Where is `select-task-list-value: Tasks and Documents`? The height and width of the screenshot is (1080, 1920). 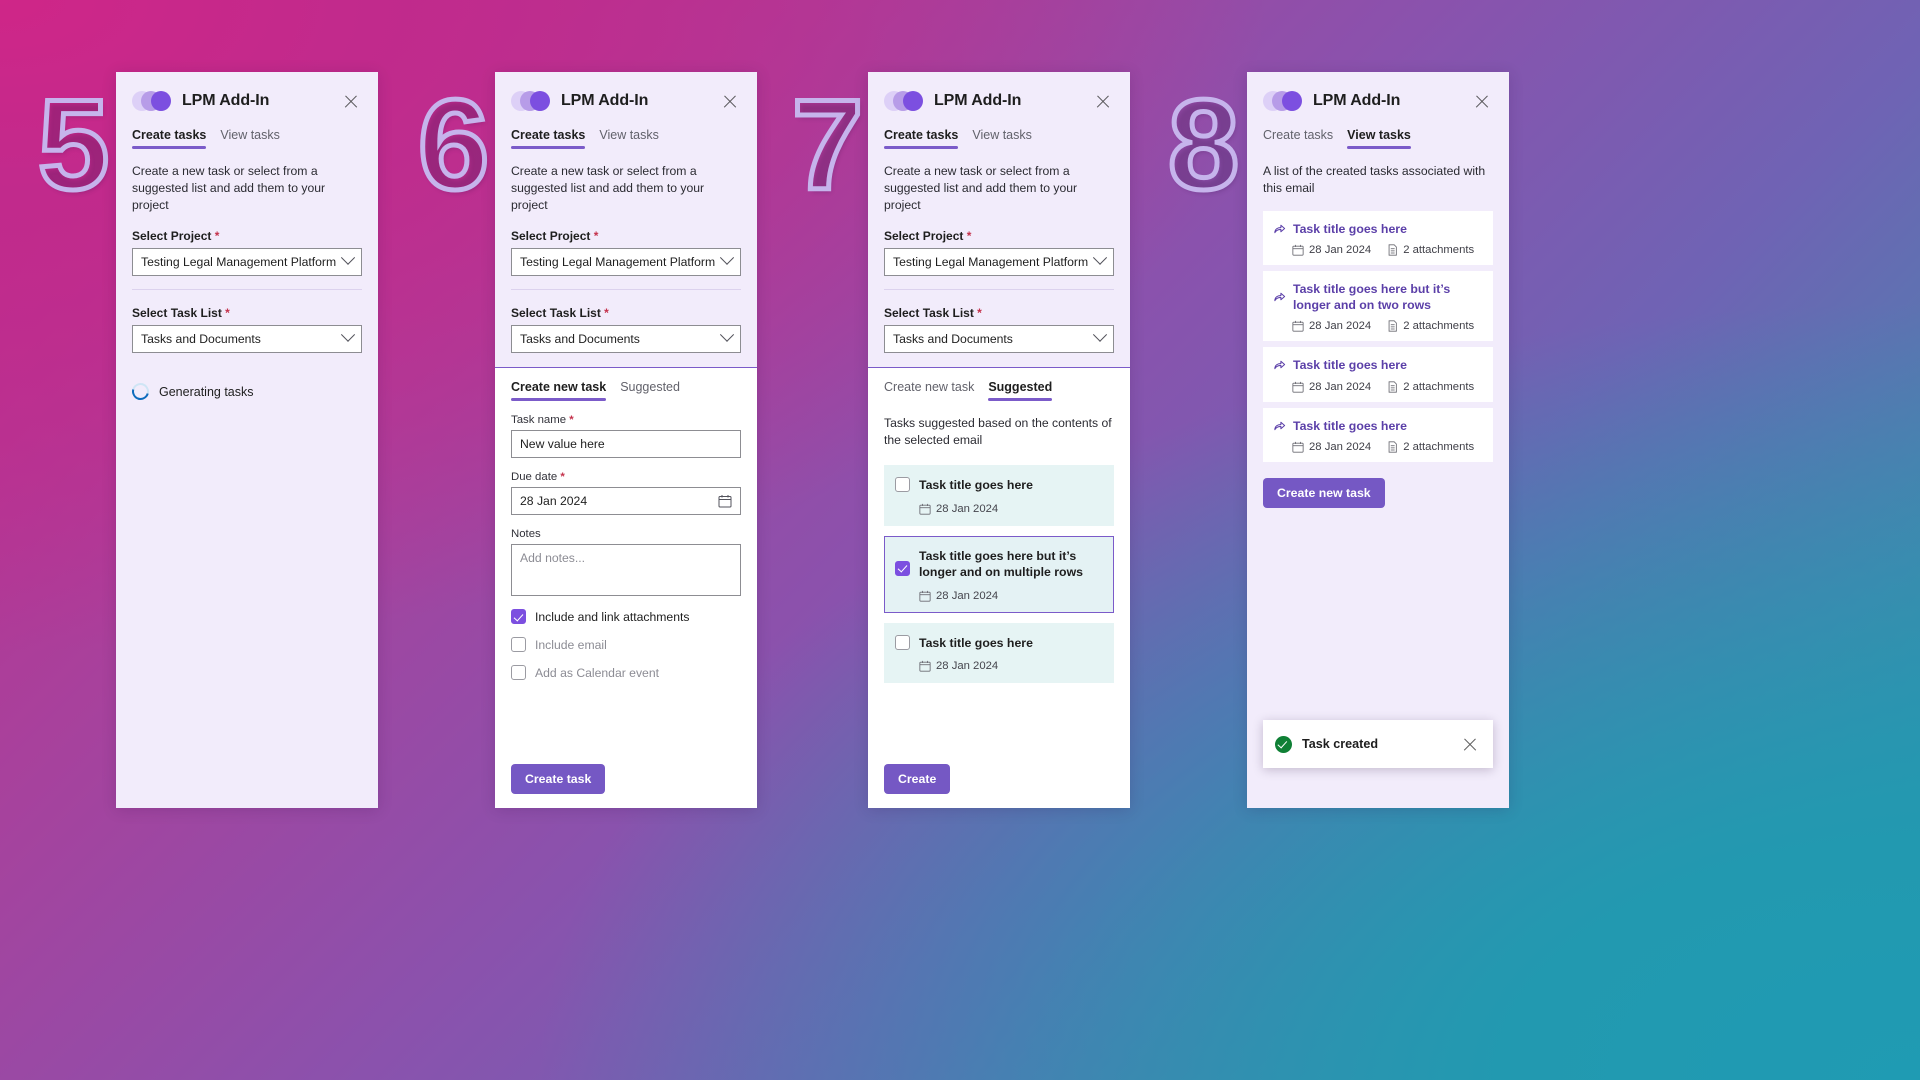 select-task-list-value: Tasks and Documents is located at coordinates (953, 339).